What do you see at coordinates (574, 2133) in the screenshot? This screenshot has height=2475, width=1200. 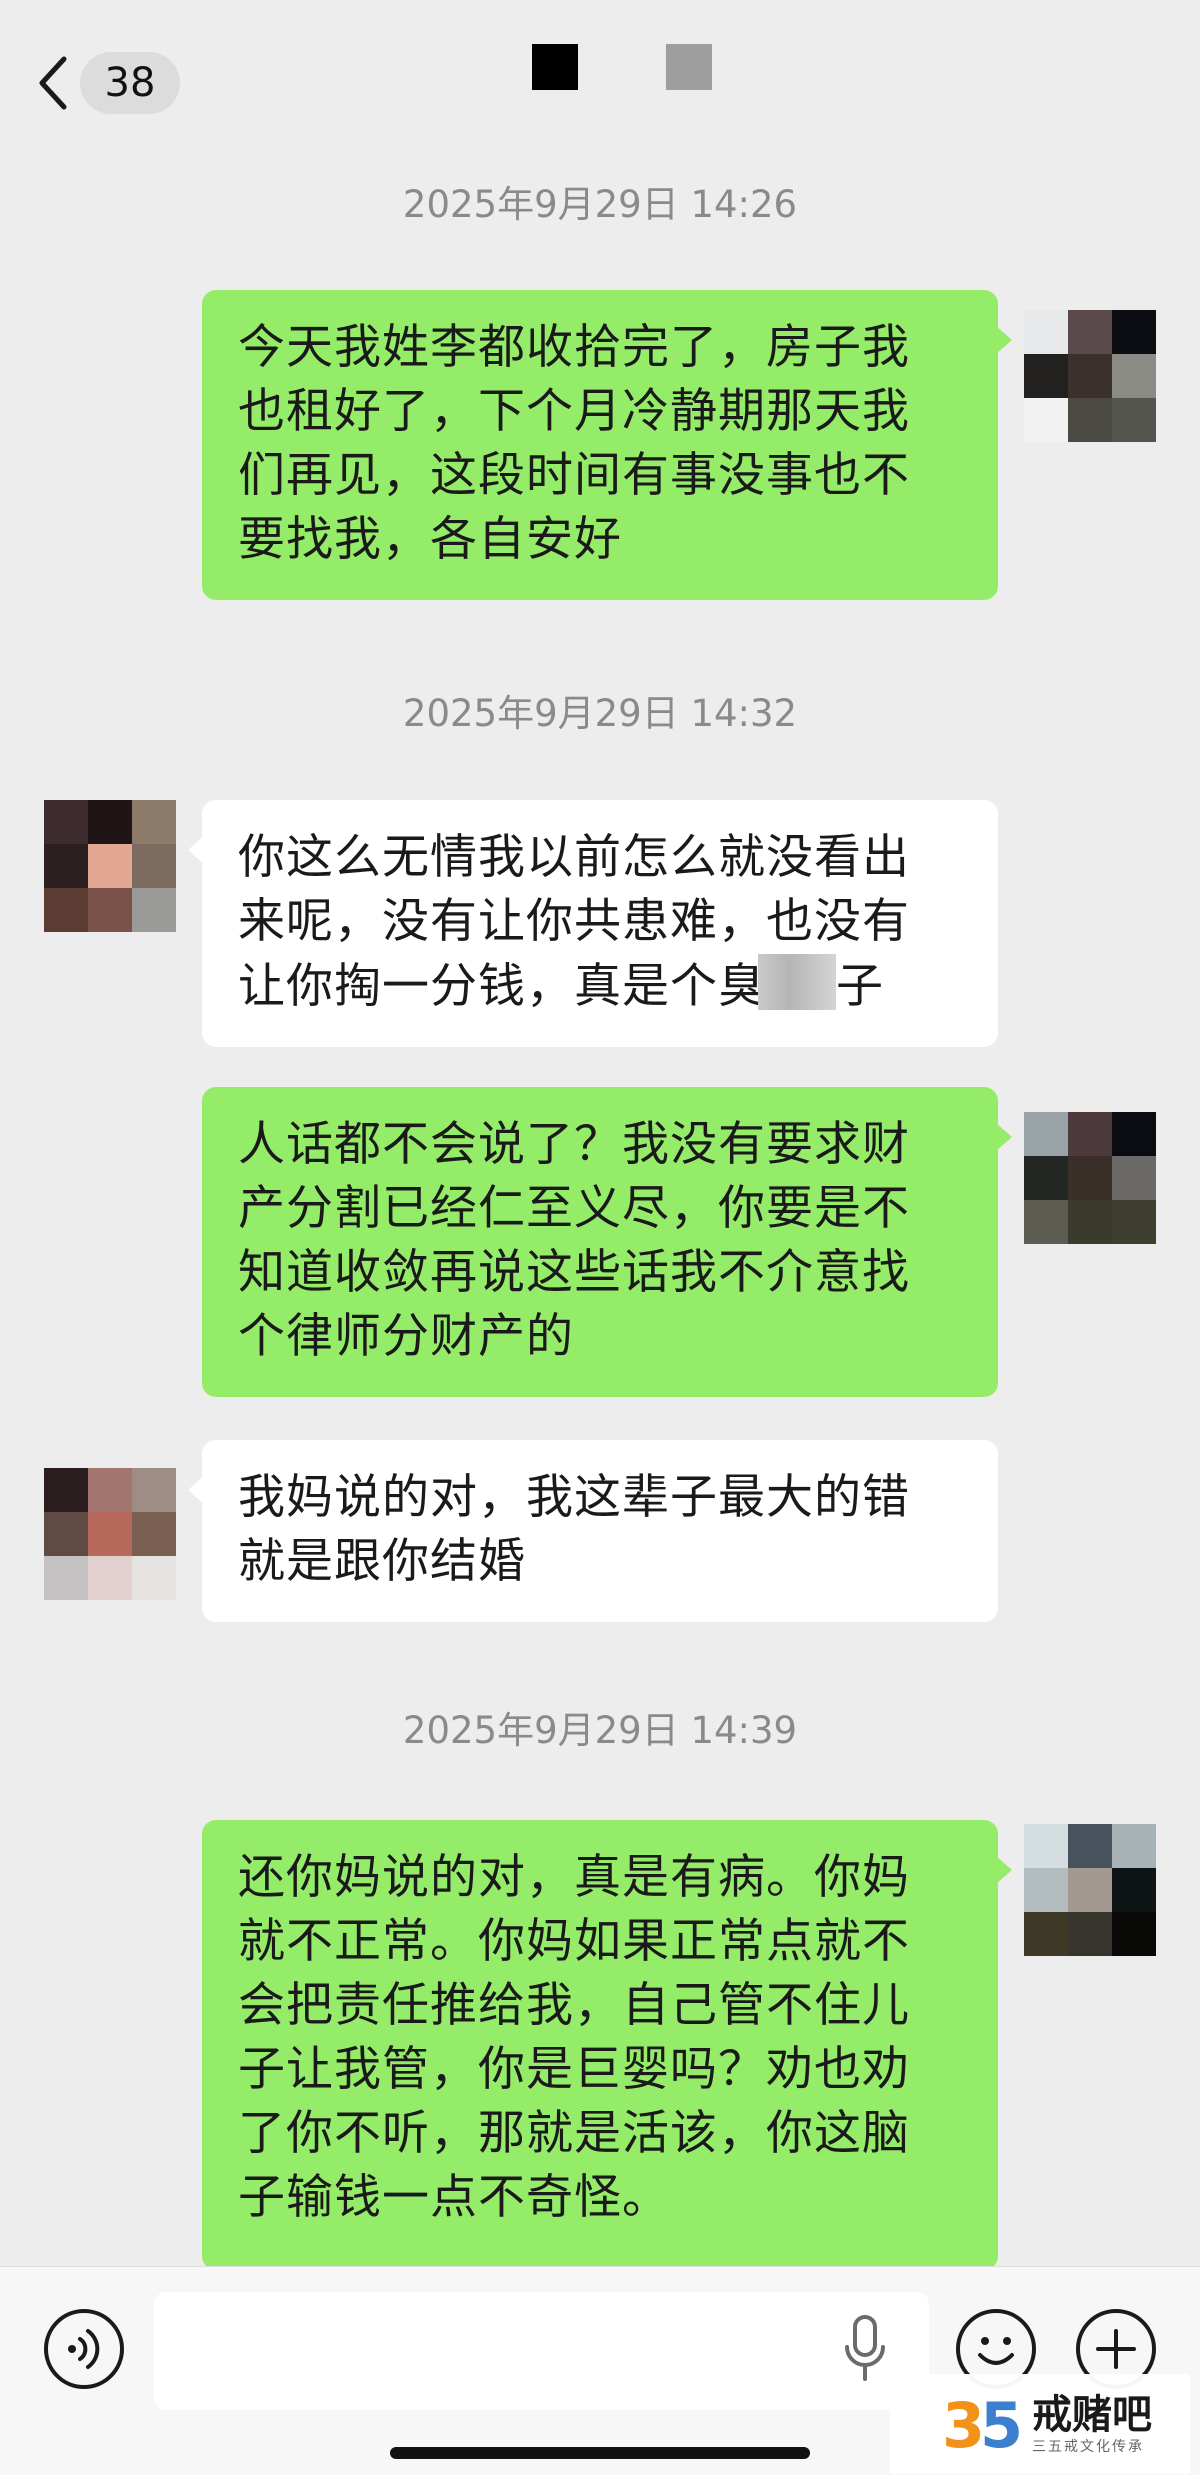 I see `message-line: 了你不听，那就是活该，你这脑` at bounding box center [574, 2133].